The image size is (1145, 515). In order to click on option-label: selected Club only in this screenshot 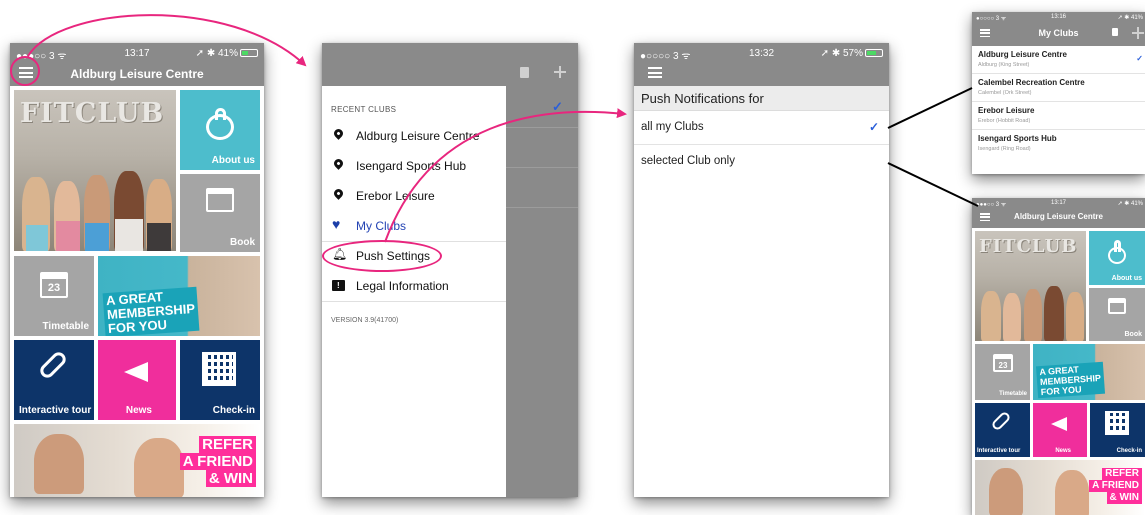, I will do `click(688, 161)`.